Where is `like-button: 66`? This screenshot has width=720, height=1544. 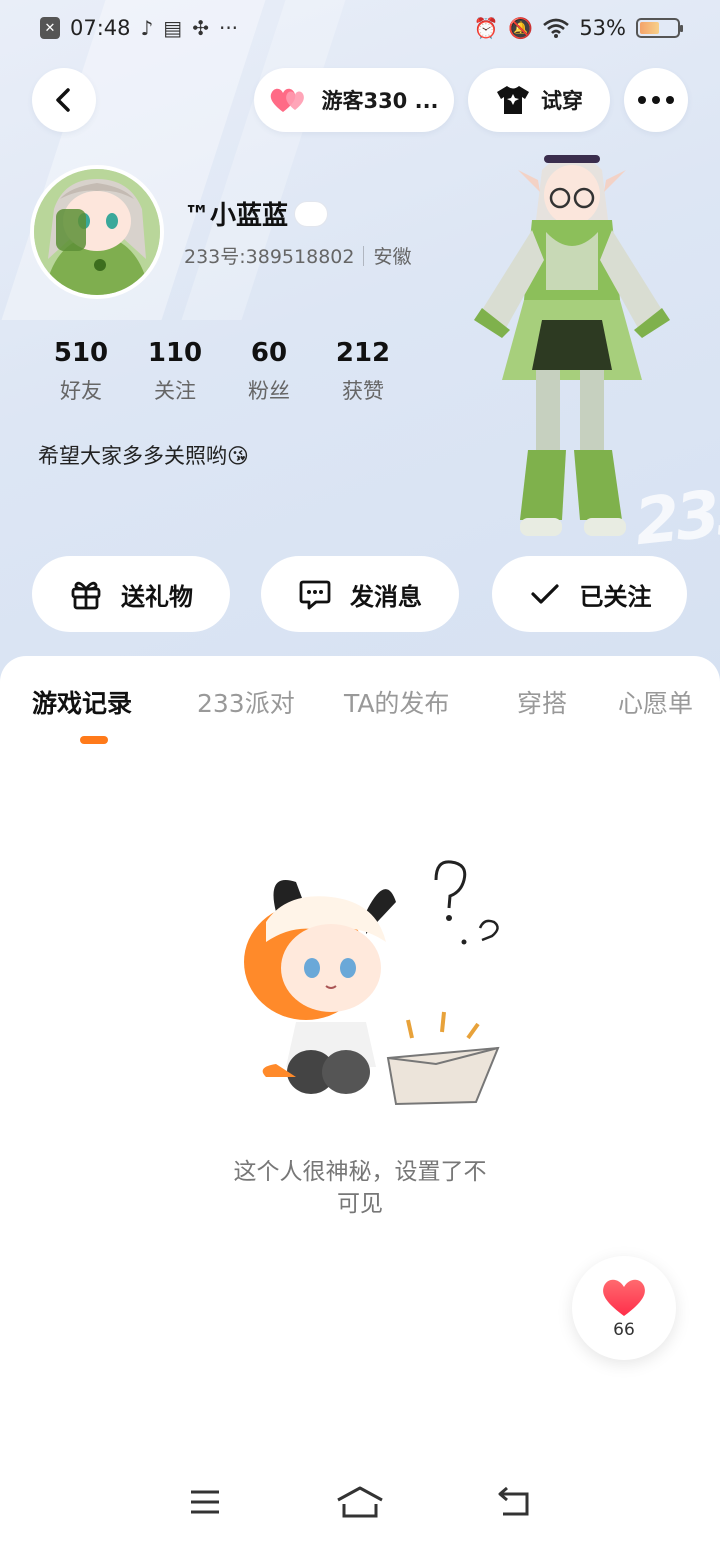
like-button: 66 is located at coordinates (624, 1308).